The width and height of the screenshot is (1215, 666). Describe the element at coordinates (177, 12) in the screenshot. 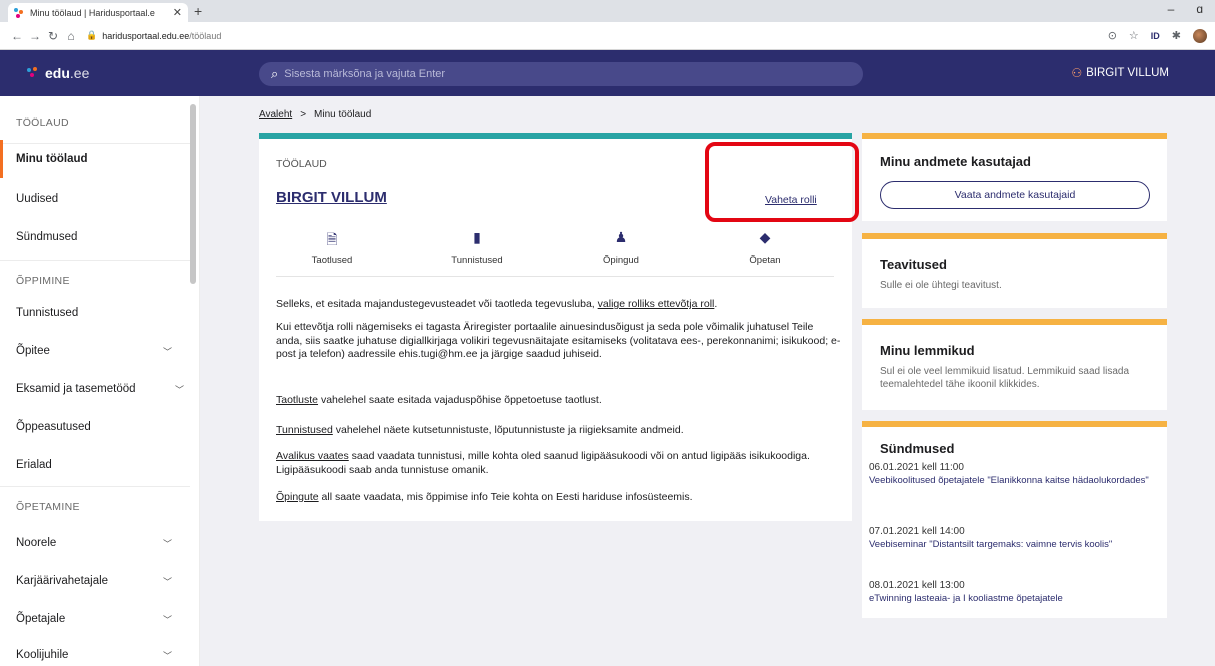

I see `close-tab-icon: ✕` at that location.